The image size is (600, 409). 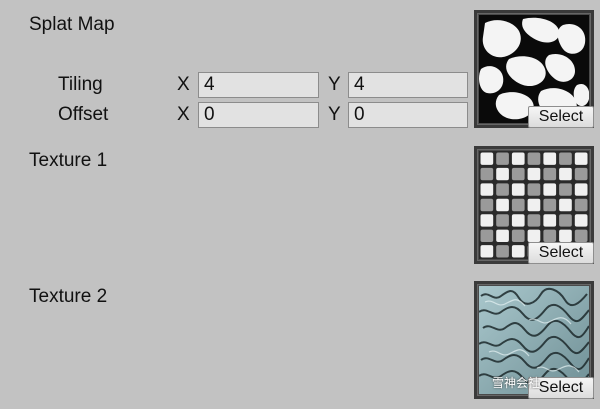 What do you see at coordinates (258, 85) in the screenshot?
I see `tiling-x-field` at bounding box center [258, 85].